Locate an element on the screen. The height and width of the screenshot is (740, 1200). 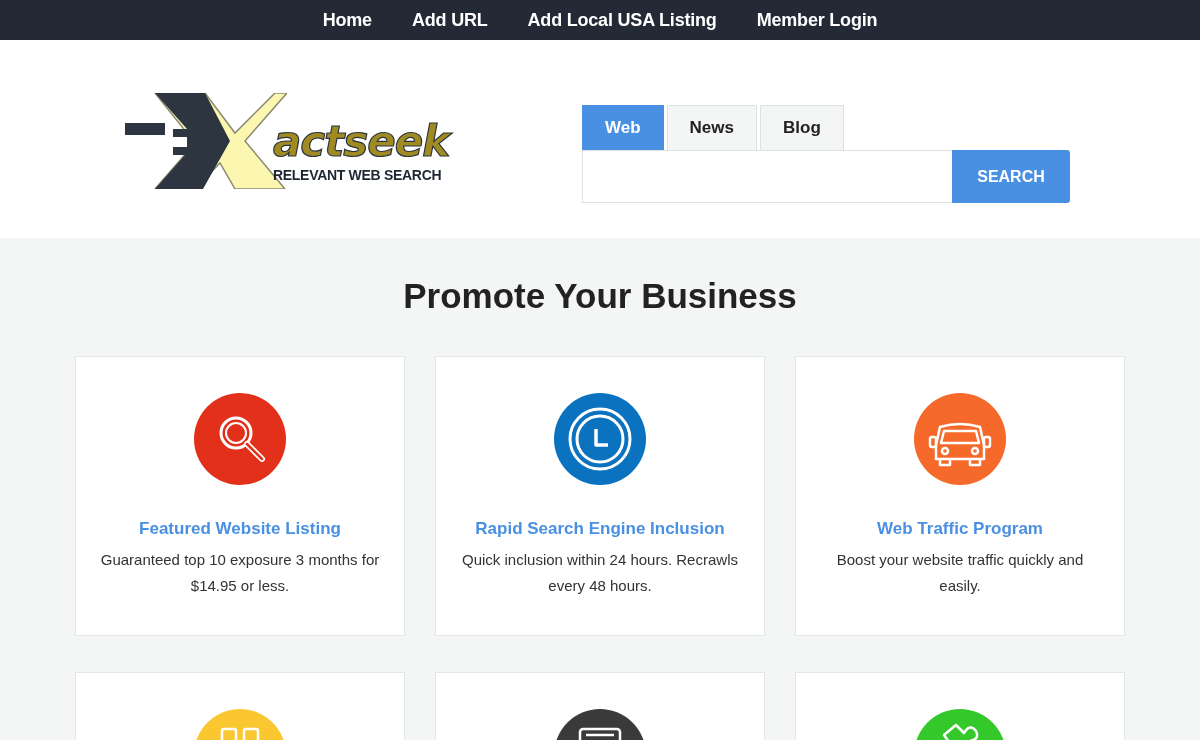
nav-link: Home is located at coordinates (347, 20).